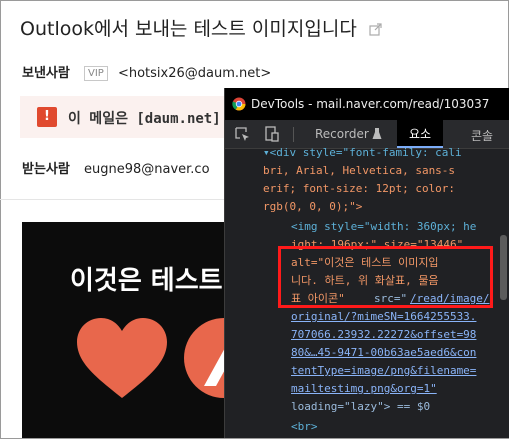 The image size is (509, 439). I want to click on devtools-titlebar: DevTools - mail.naver.com/read/103037, so click(367, 104).